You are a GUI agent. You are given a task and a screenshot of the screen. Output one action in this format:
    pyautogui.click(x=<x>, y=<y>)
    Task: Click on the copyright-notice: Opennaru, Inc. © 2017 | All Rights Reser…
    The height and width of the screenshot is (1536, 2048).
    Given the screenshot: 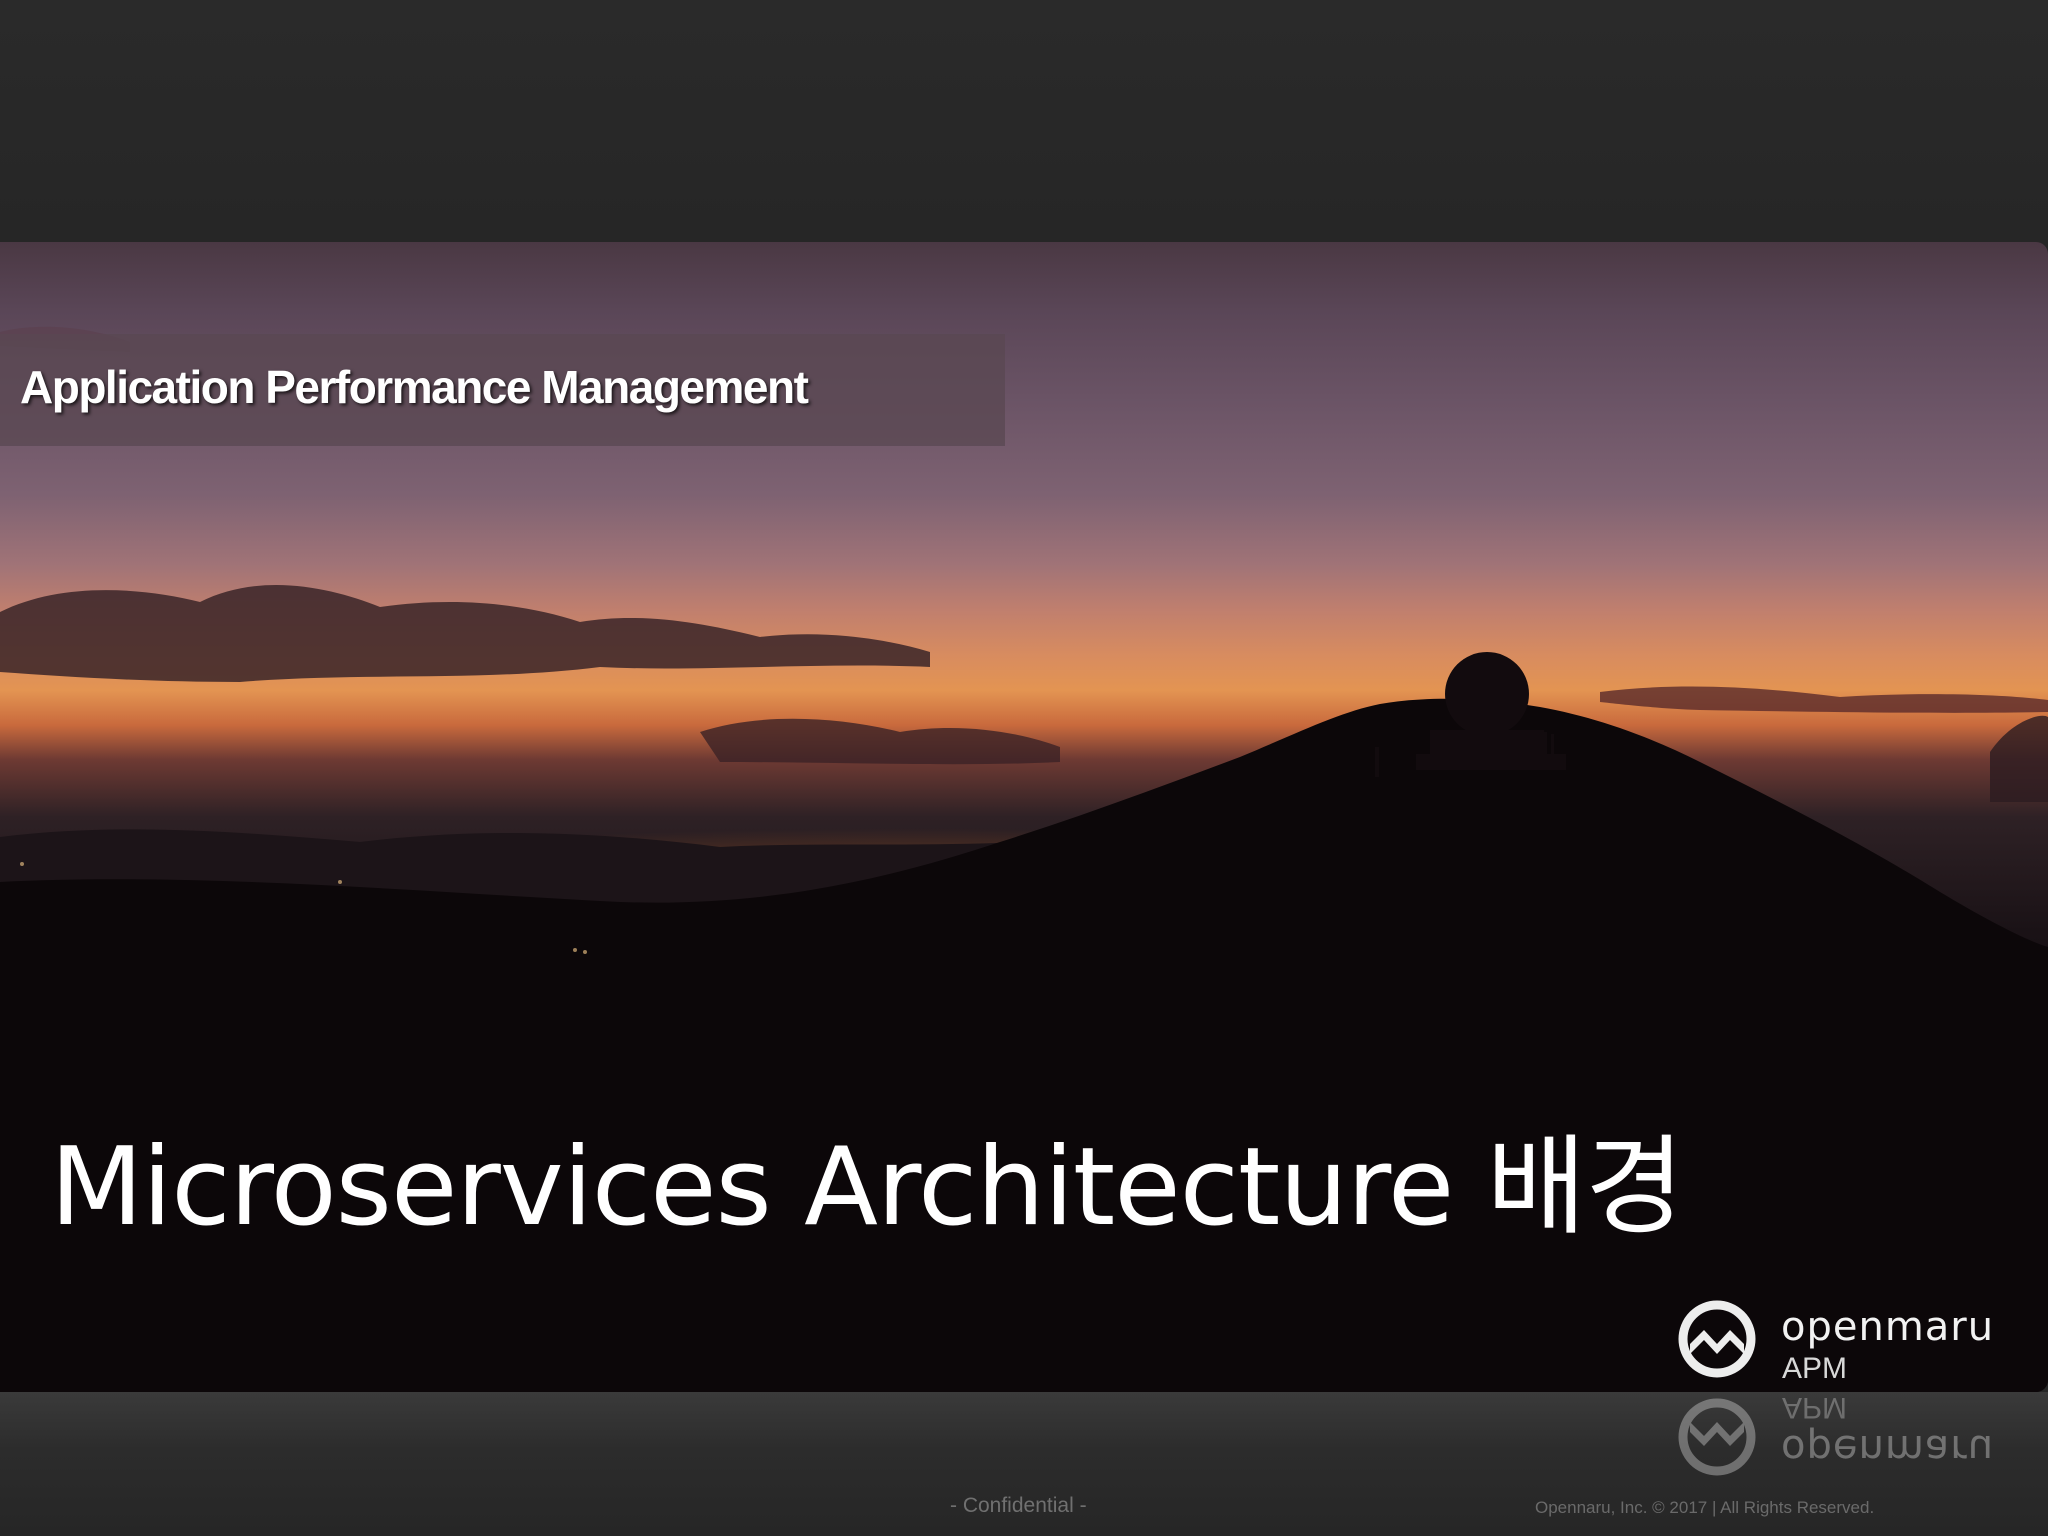 What is the action you would take?
    pyautogui.click(x=1705, y=1507)
    